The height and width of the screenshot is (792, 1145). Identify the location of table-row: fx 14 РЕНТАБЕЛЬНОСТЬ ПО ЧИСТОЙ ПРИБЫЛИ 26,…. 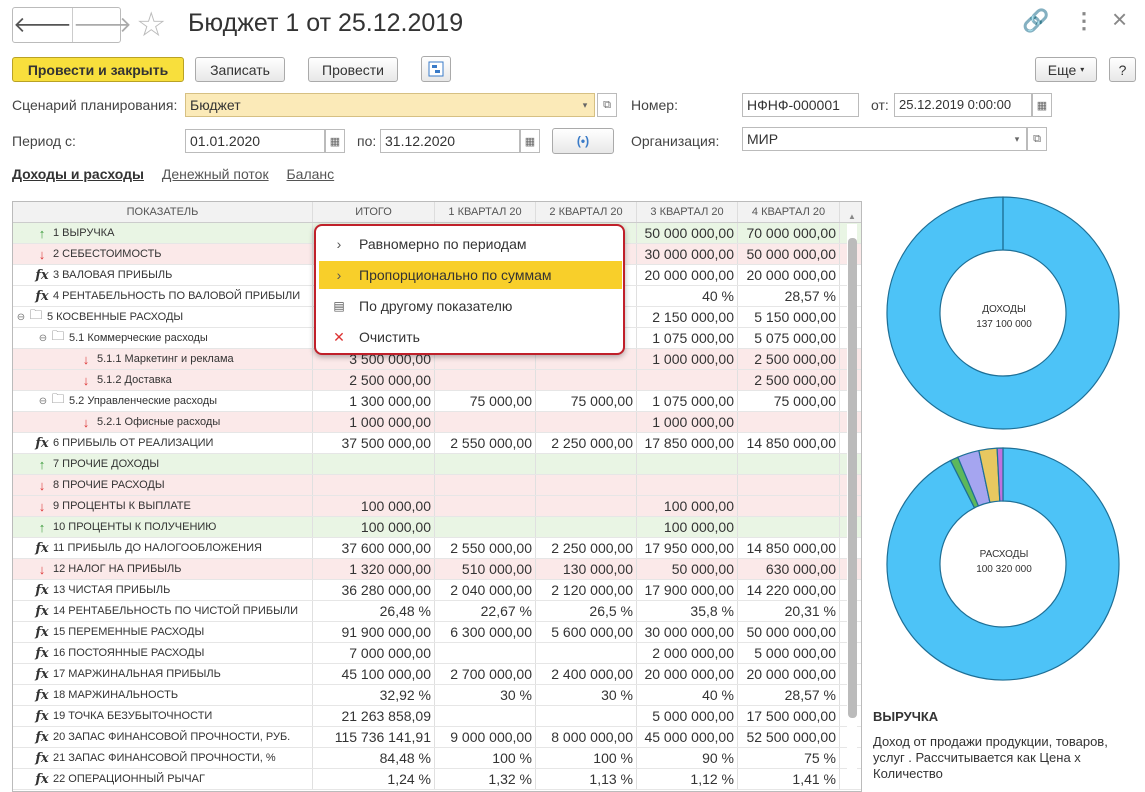
(437, 611).